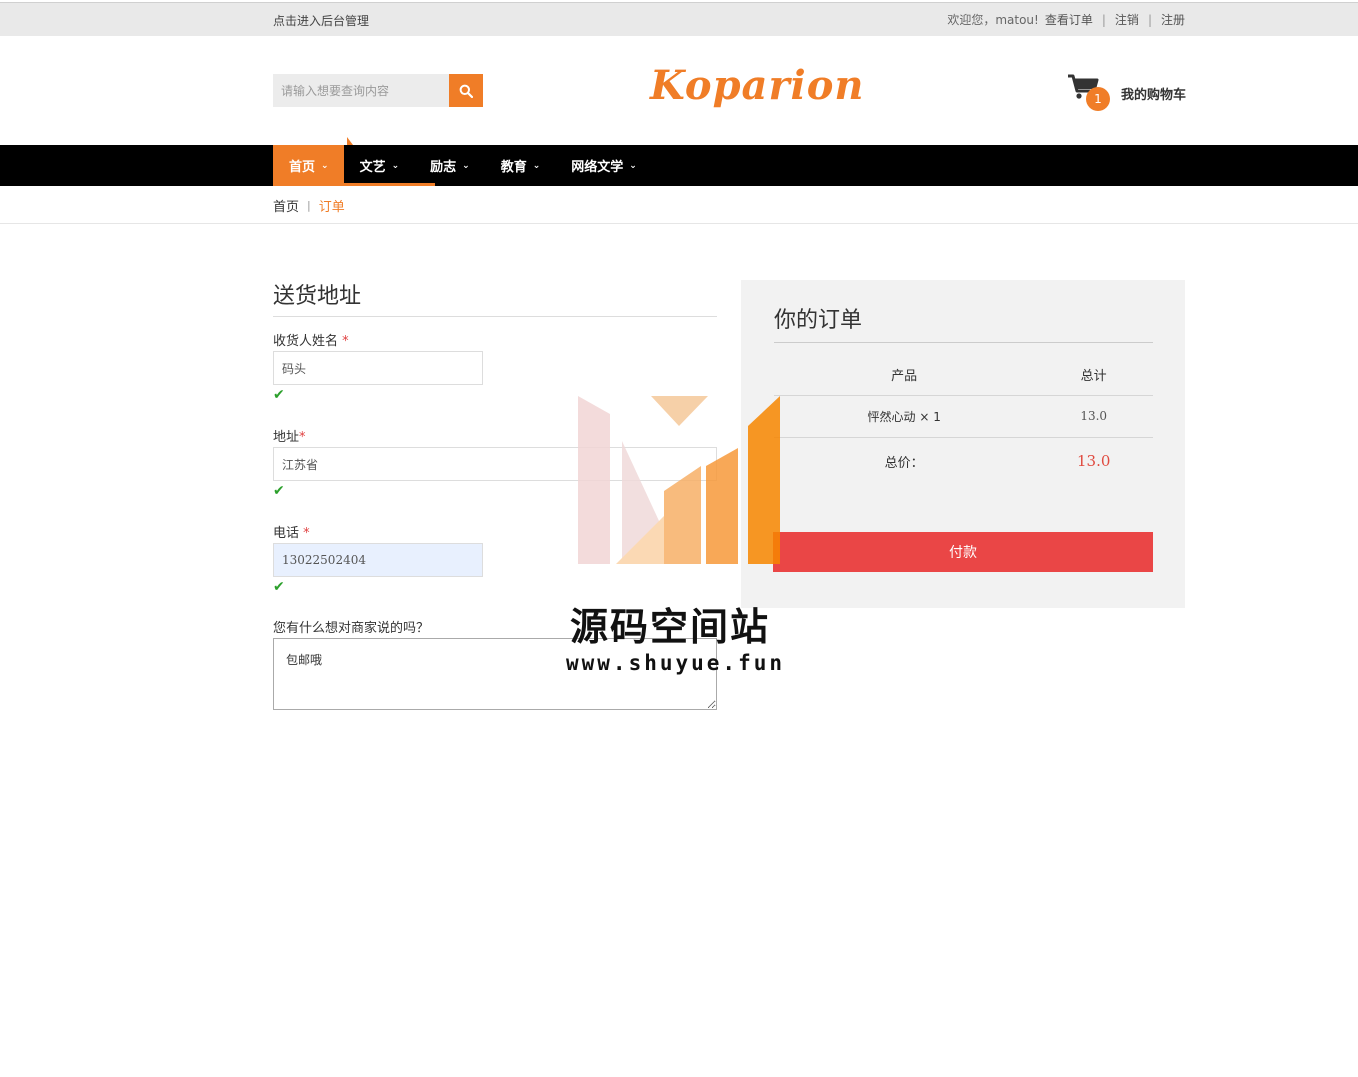 The image size is (1358, 1077). I want to click on address-label-text: 地址, so click(286, 437).